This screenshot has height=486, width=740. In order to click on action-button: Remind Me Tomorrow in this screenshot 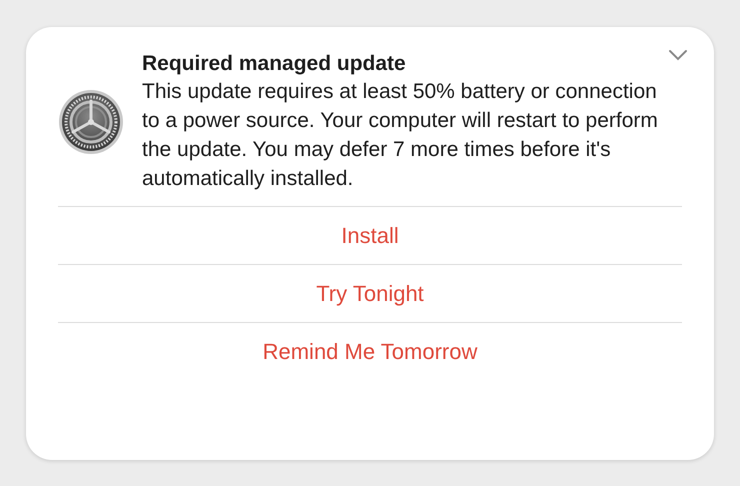, I will do `click(370, 351)`.